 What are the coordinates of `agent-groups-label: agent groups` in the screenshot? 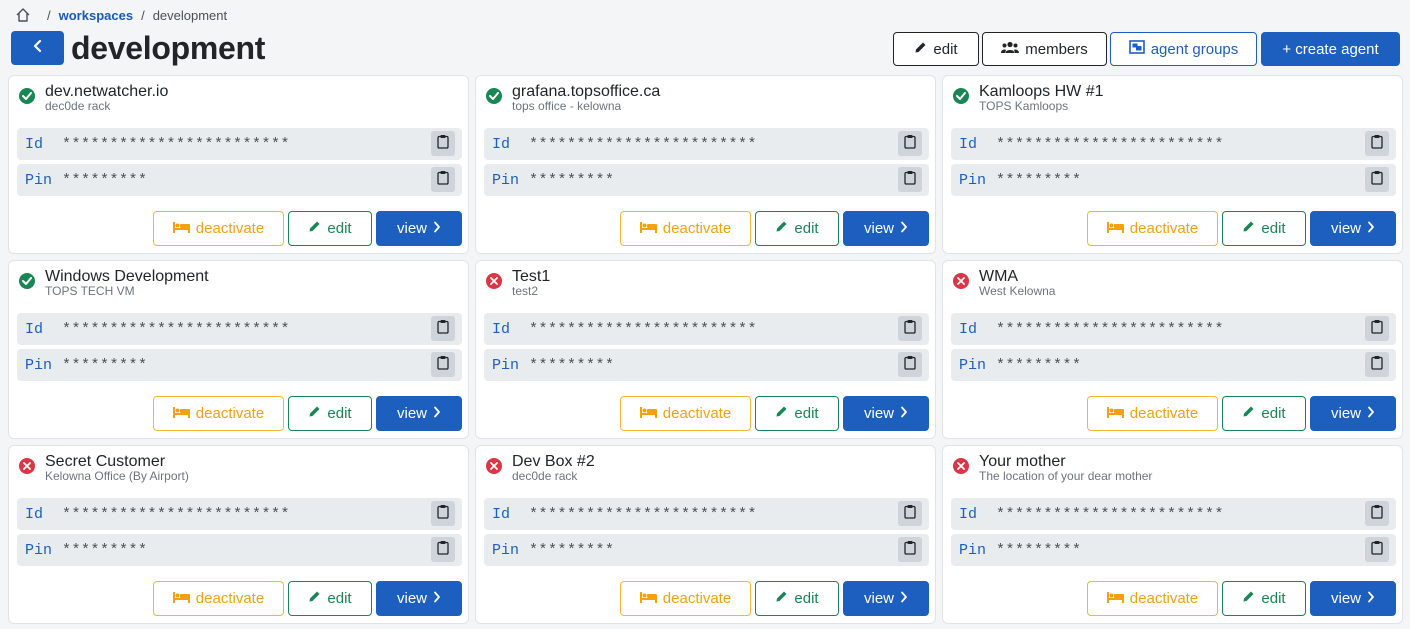 It's located at (1194, 49).